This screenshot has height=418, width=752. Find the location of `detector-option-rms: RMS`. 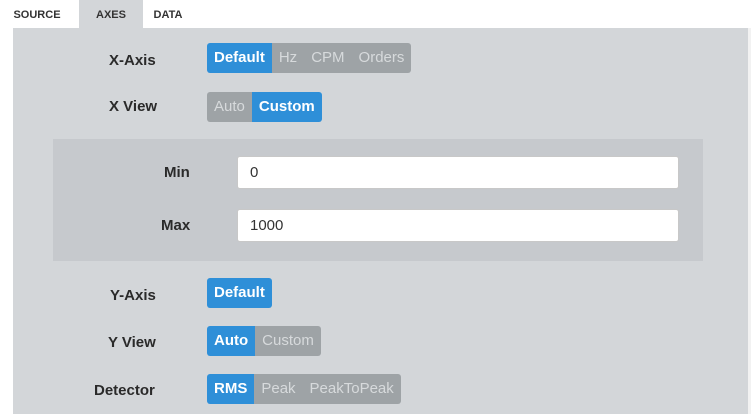

detector-option-rms: RMS is located at coordinates (231, 389).